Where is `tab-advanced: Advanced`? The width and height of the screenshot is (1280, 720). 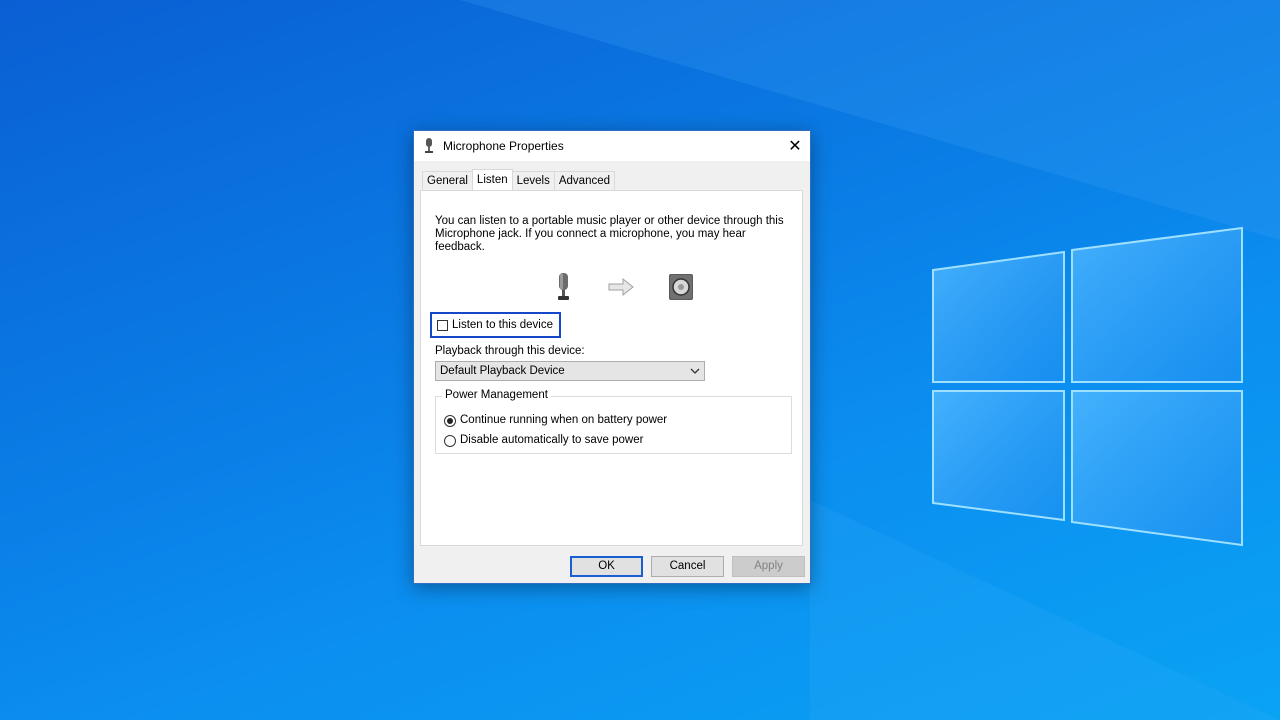 tab-advanced: Advanced is located at coordinates (584, 180).